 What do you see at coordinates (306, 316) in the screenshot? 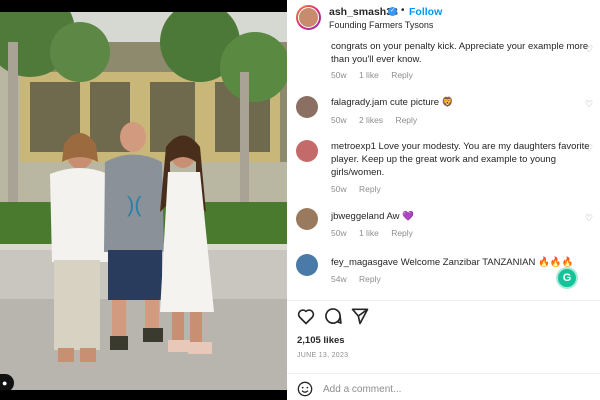
I see `heart-icon` at bounding box center [306, 316].